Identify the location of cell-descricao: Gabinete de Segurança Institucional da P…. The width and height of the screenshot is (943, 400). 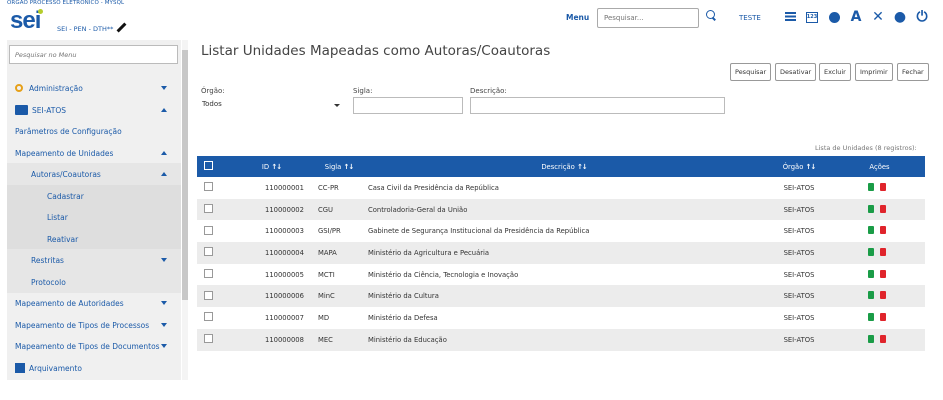
(479, 231).